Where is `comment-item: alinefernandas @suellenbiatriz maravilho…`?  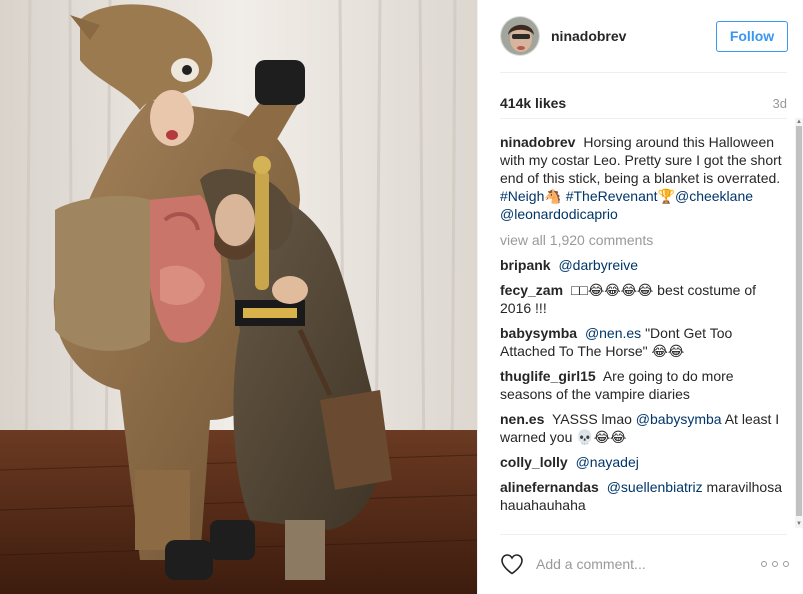 comment-item: alinefernandas @suellenbiatriz maravilho… is located at coordinates (641, 496).